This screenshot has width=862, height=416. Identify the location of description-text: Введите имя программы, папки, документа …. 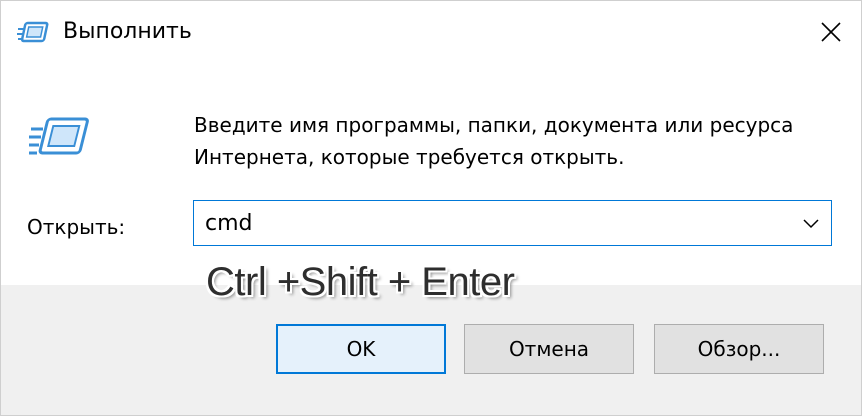
(514, 141).